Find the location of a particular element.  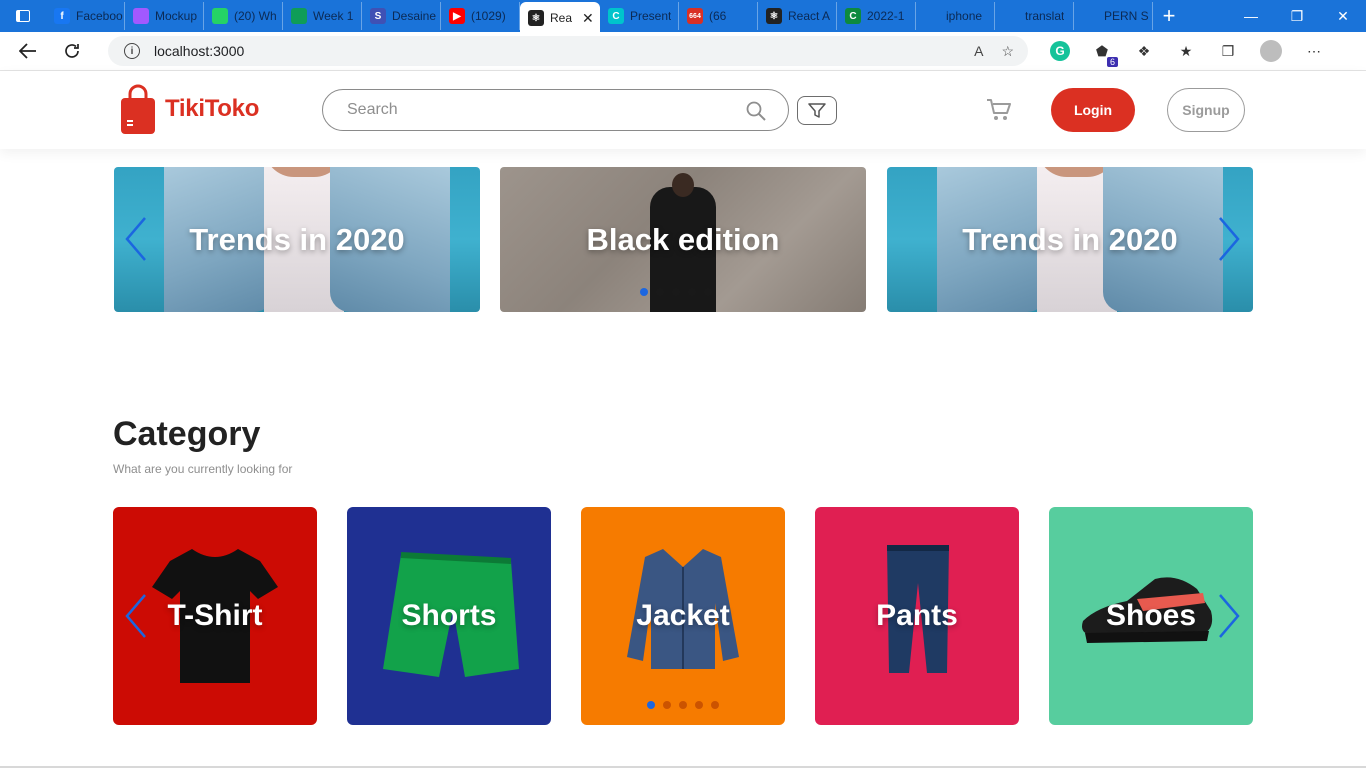

category-label: Shorts is located at coordinates (449, 615).